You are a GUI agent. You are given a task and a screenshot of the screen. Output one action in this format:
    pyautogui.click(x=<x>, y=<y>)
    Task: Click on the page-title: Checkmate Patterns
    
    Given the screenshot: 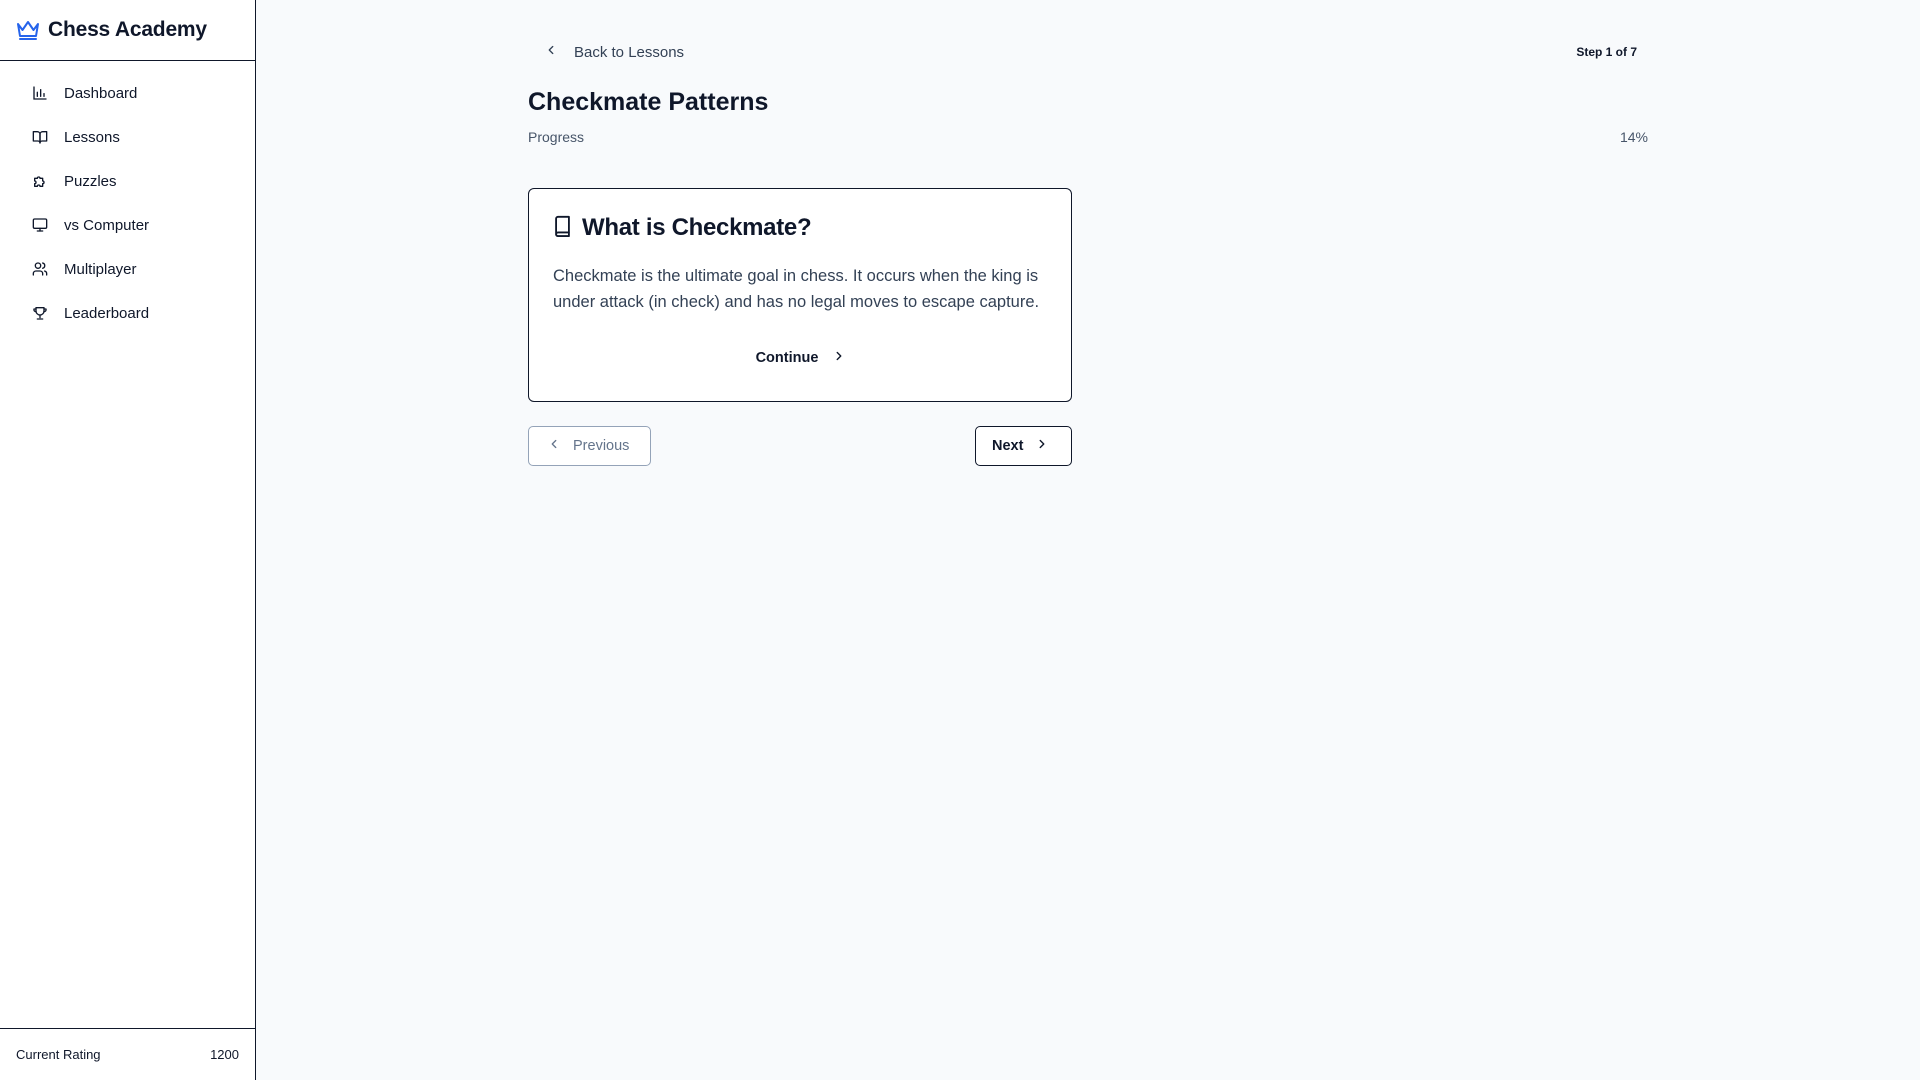 What is the action you would take?
    pyautogui.click(x=648, y=102)
    